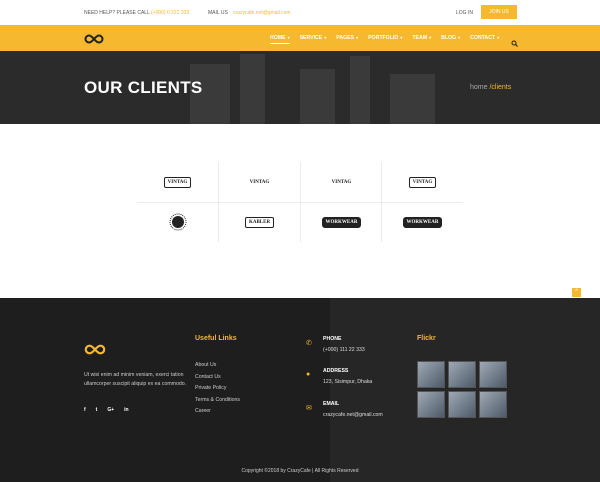 The image size is (600, 482). I want to click on login-link: LOG IN, so click(464, 13).